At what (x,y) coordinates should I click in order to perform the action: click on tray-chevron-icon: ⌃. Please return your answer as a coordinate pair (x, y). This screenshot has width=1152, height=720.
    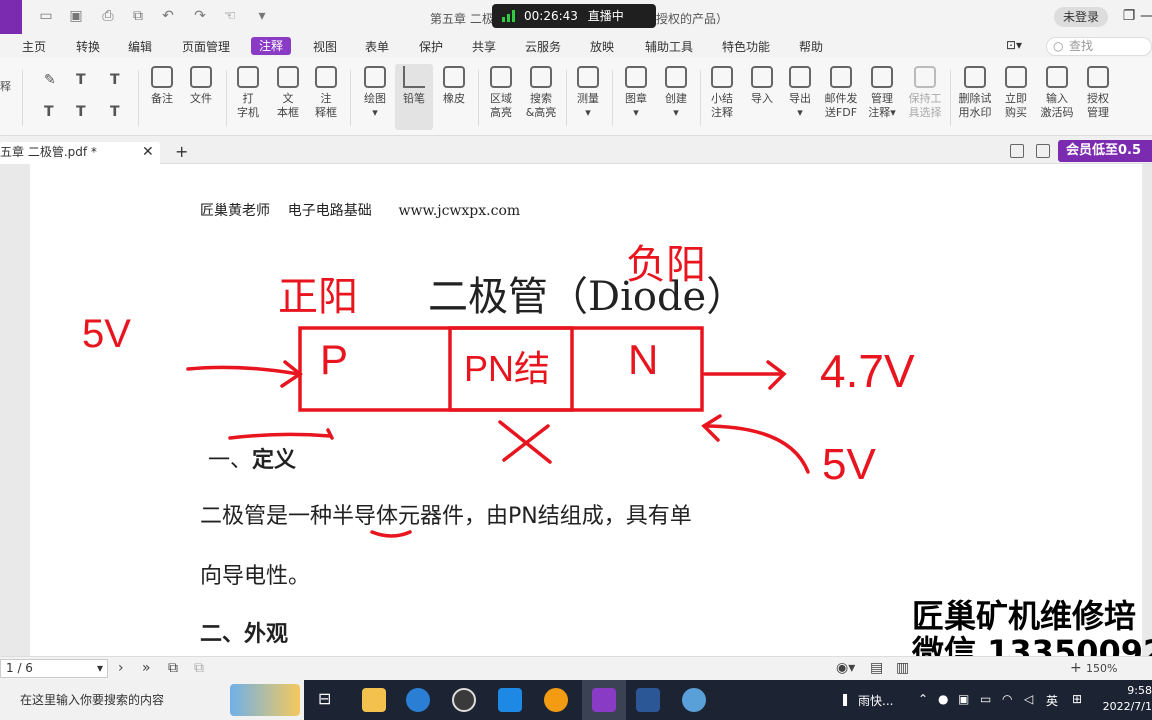
    Looking at the image, I should click on (923, 699).